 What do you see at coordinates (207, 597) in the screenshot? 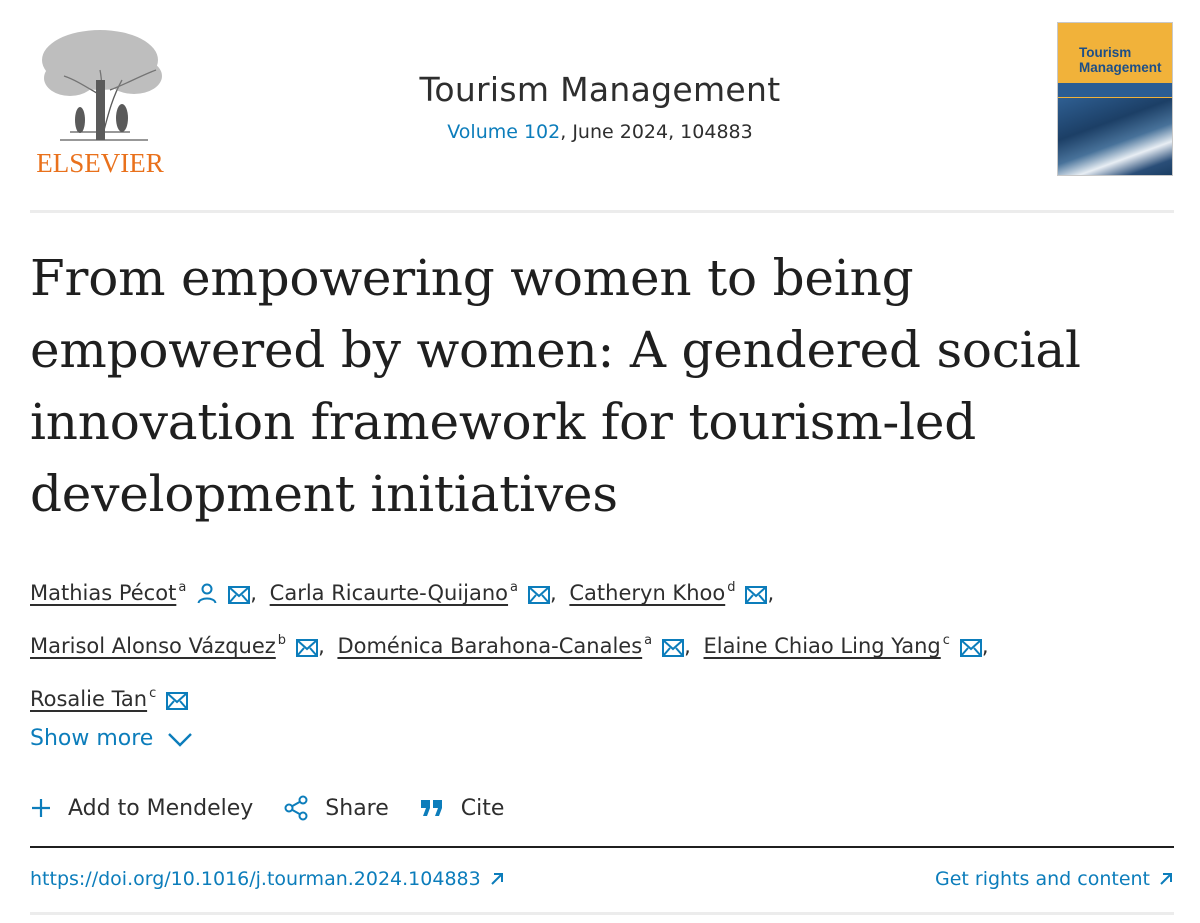
I see `person-icon` at bounding box center [207, 597].